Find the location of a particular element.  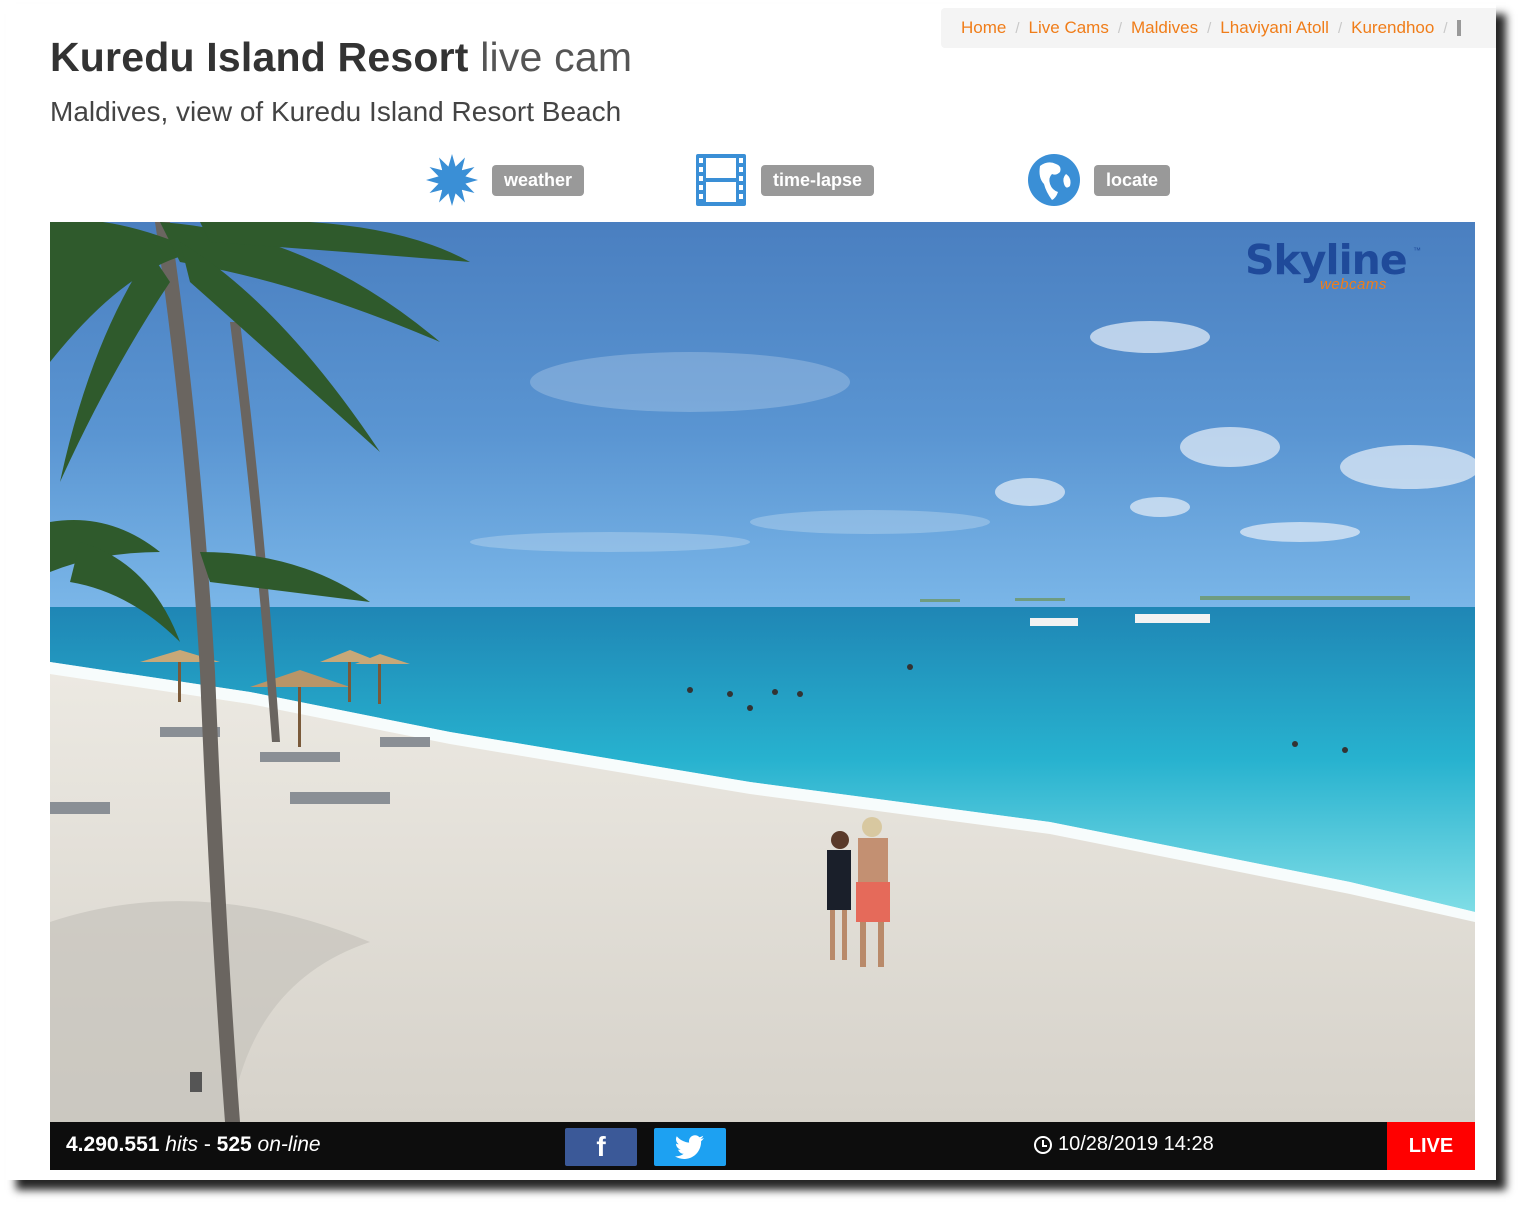

weather-label: weather is located at coordinates (538, 180).